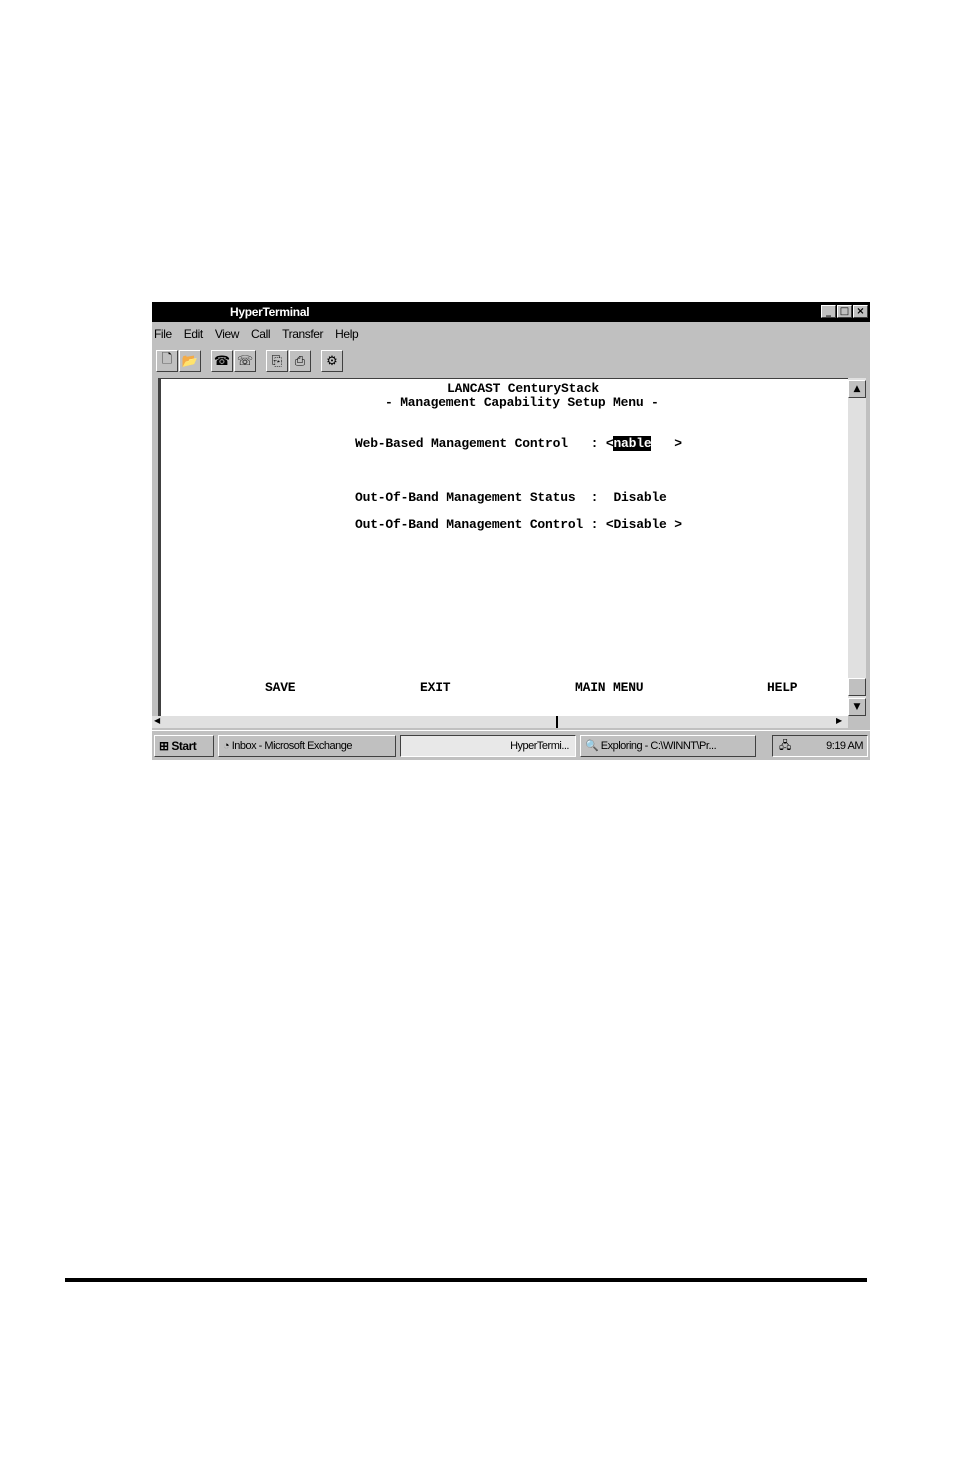  Describe the element at coordinates (592, 746) in the screenshot. I see `explorer-icon: 🔍` at that location.